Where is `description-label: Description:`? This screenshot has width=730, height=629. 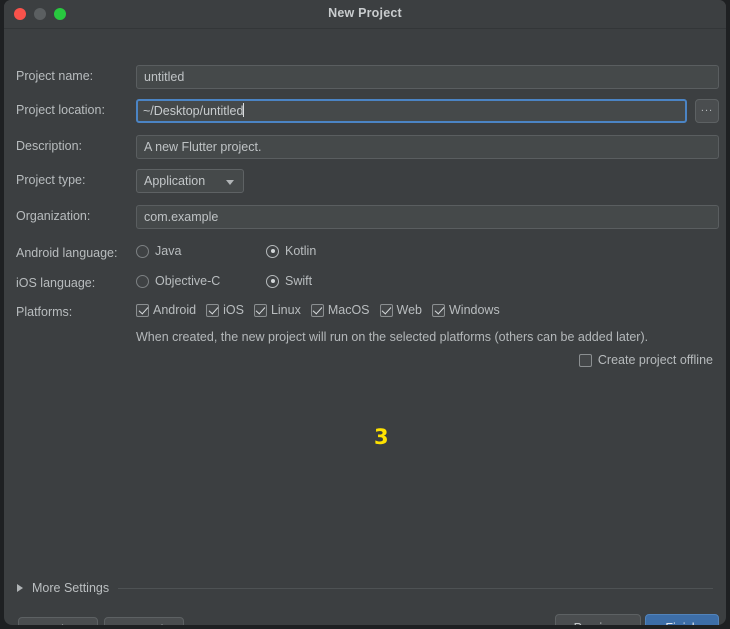
description-label: Description: is located at coordinates (49, 146).